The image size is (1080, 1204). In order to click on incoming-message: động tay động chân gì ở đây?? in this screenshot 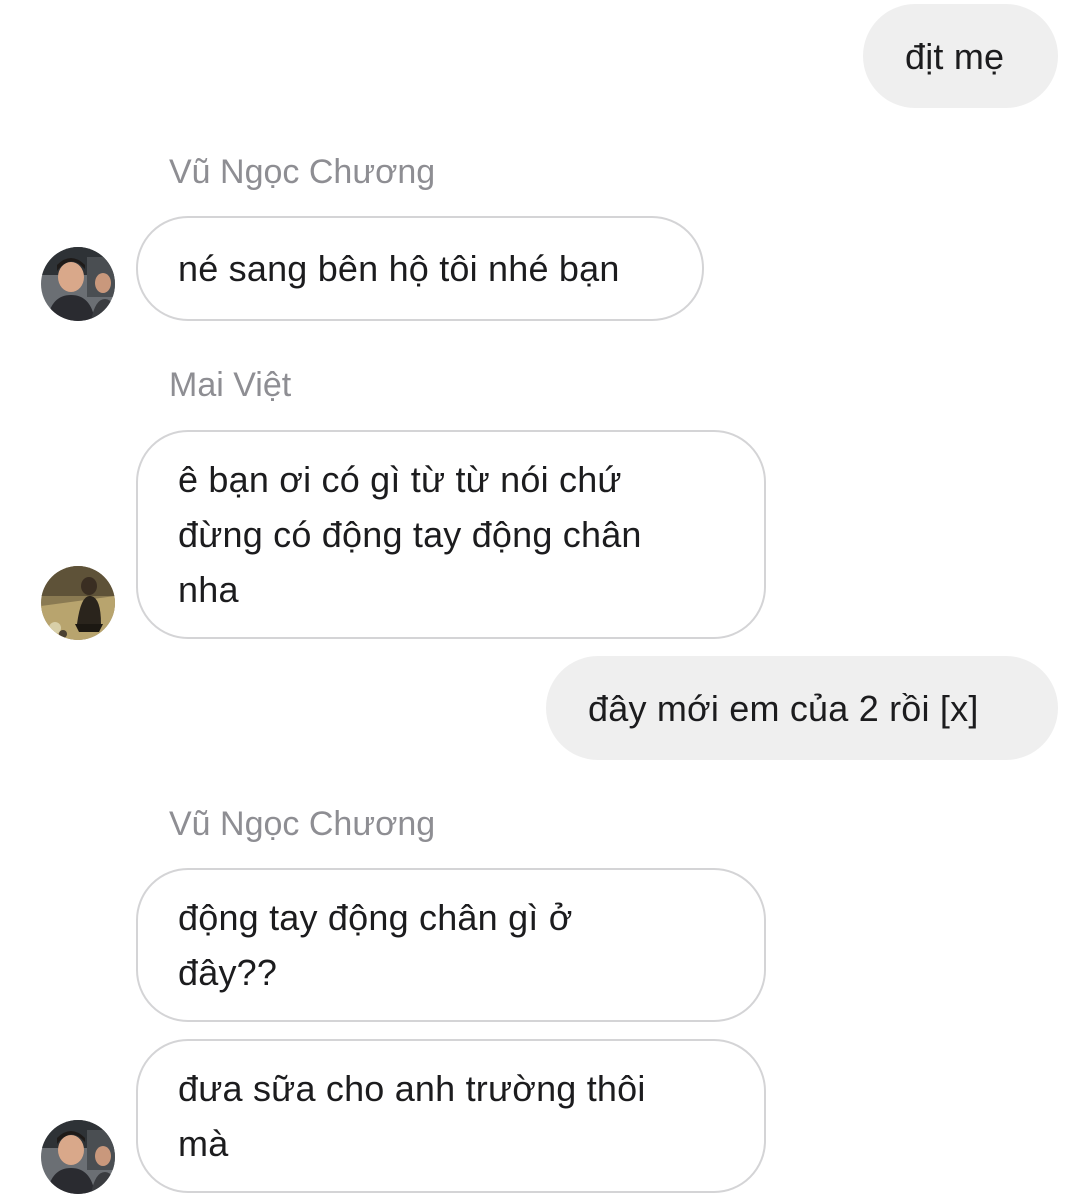, I will do `click(451, 945)`.